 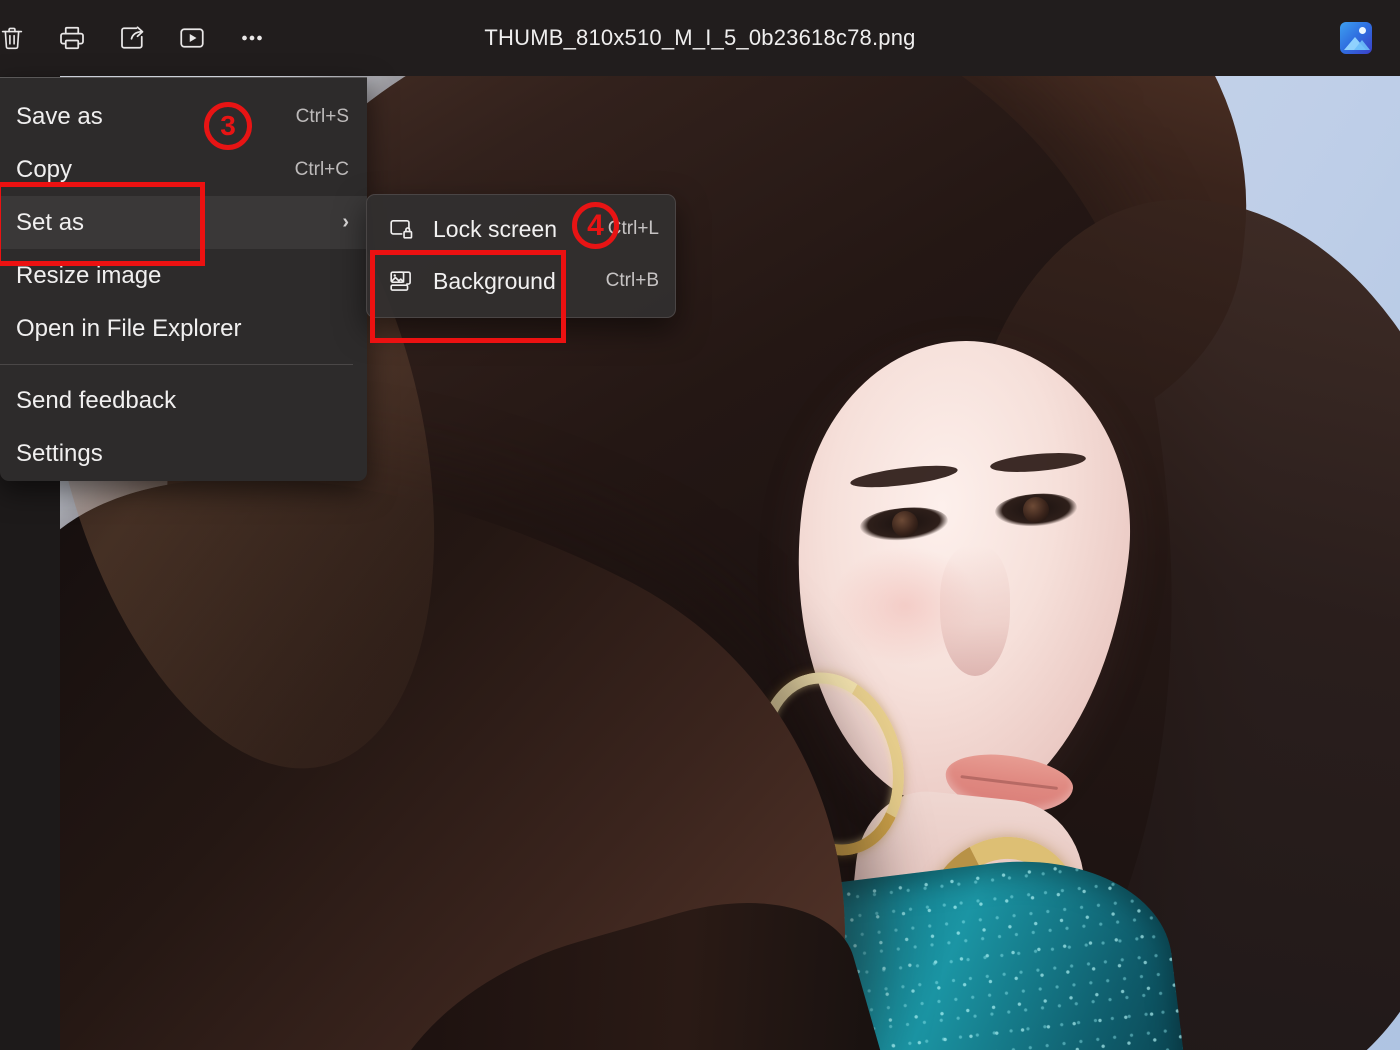 I want to click on photo-nose, so click(x=975, y=611).